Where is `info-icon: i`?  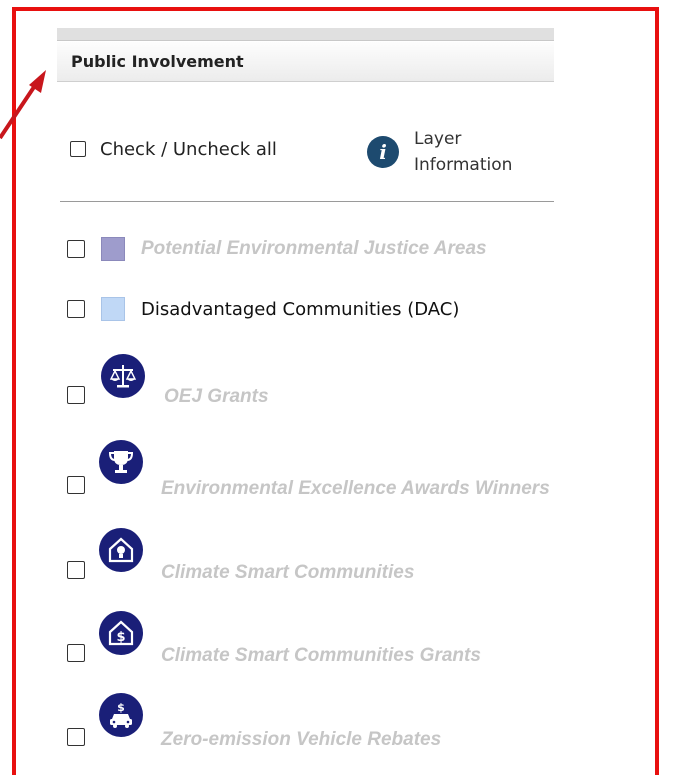
info-icon: i is located at coordinates (383, 152).